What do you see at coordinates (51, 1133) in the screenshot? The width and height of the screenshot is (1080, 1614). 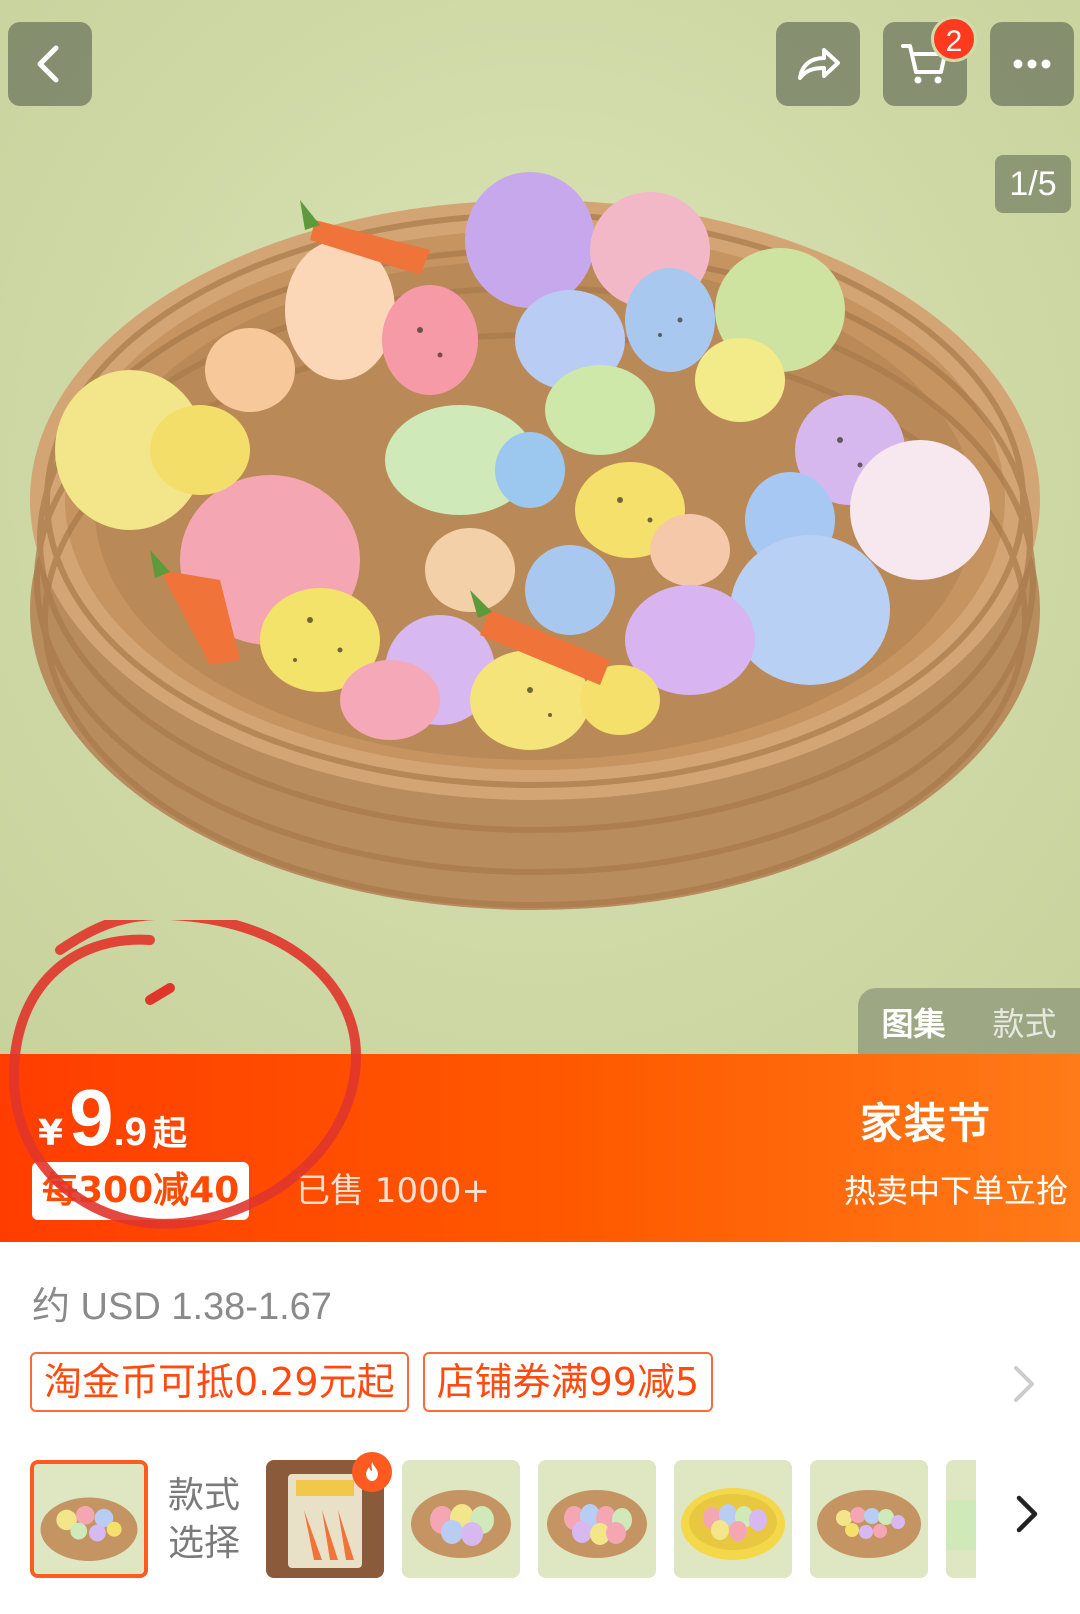 I see `currency-symbol: ¥` at bounding box center [51, 1133].